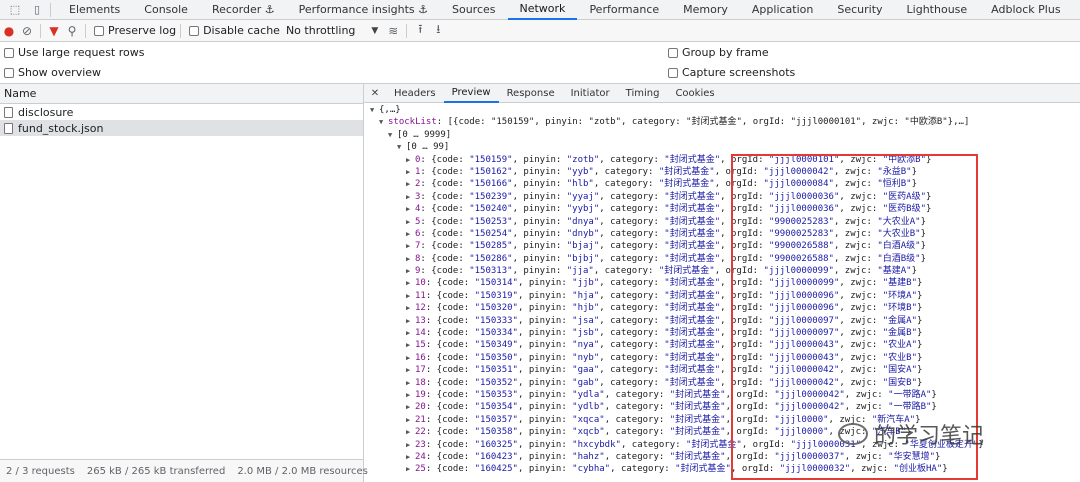 The image size is (1080, 482). What do you see at coordinates (181, 94) in the screenshot?
I see `name-column-header: Name` at bounding box center [181, 94].